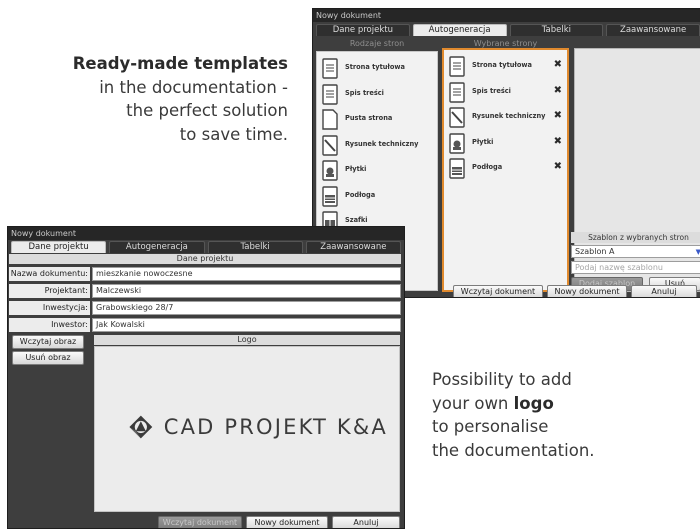 The image size is (700, 529). Describe the element at coordinates (180, 63) in the screenshot. I see `caption-templates-heading: Ready-made templates` at that location.